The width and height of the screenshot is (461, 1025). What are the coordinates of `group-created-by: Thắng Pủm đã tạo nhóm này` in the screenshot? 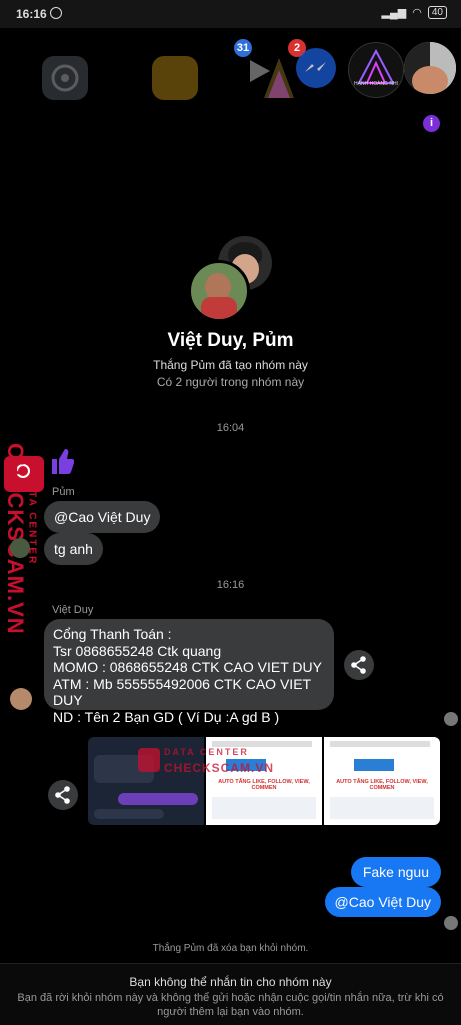 It's located at (230, 365).